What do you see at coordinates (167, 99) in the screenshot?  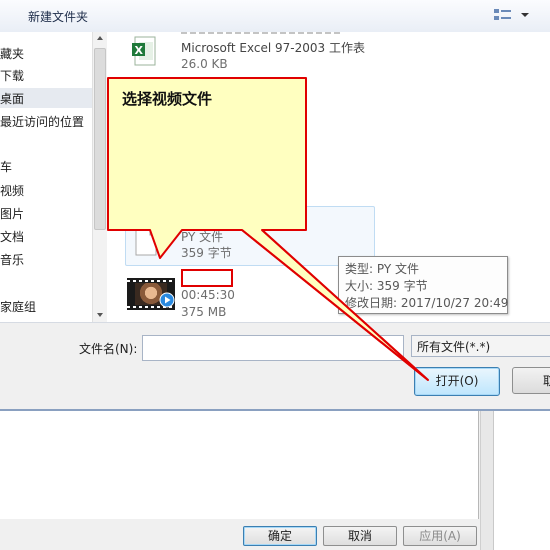 I see `annotation-text: 选择视频文件` at bounding box center [167, 99].